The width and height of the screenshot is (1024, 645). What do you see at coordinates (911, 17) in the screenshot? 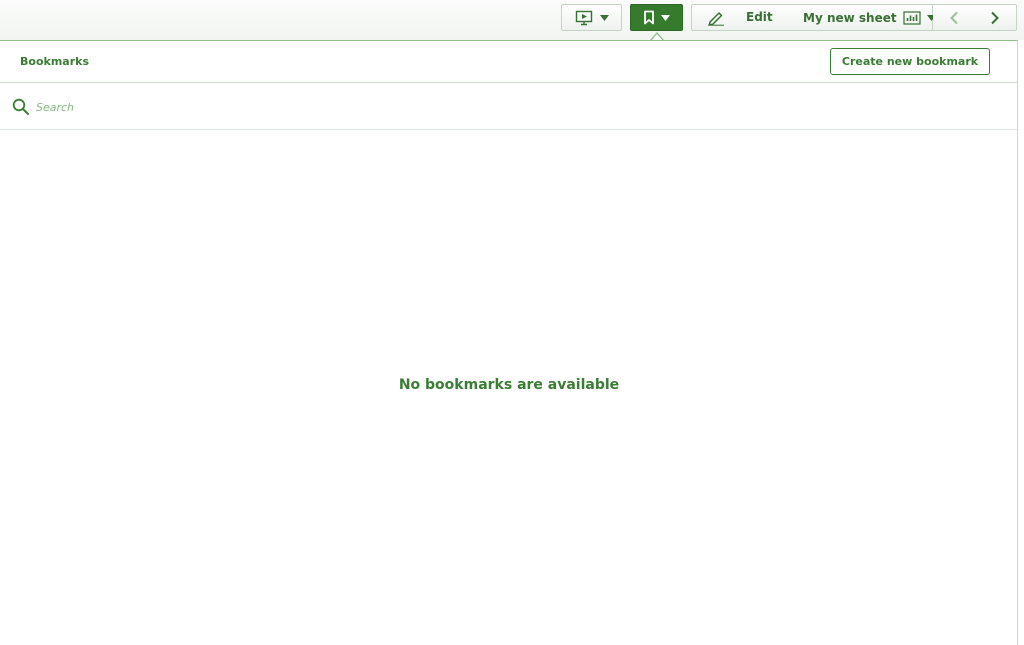
I see `sheet-chart-icon` at bounding box center [911, 17].